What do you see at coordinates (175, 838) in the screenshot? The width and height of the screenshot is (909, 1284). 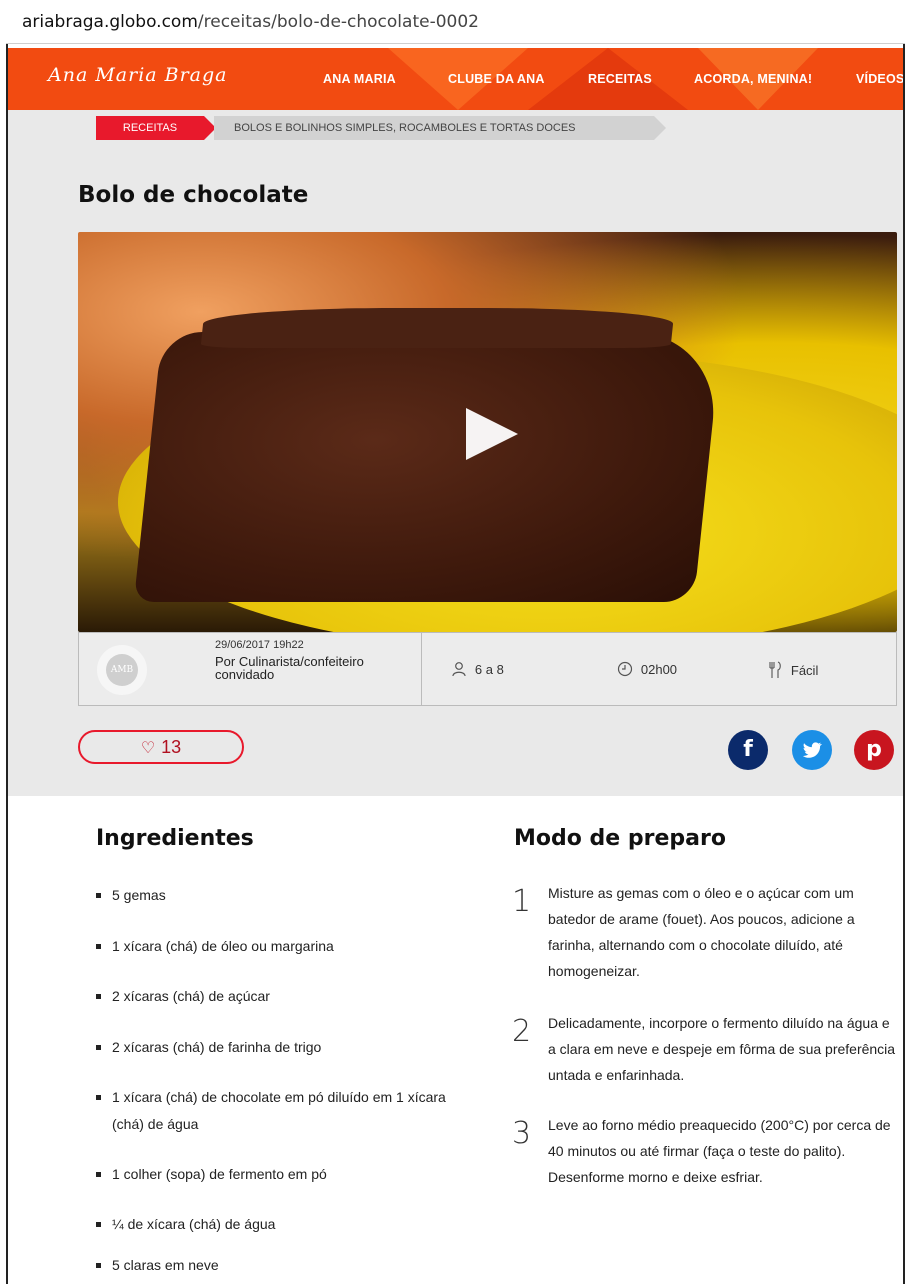 I see `ingredients-title: Ingredientes` at bounding box center [175, 838].